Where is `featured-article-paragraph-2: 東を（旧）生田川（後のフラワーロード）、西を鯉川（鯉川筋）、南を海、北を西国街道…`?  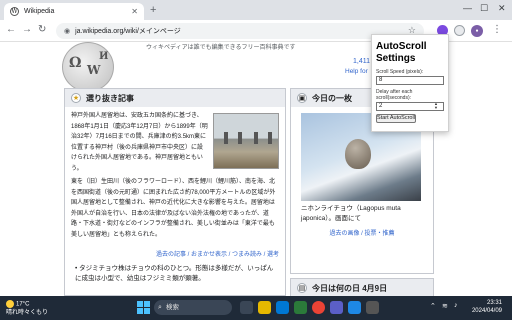
featured-article-paragraph-2: 東を（旧）生田川（後のフラワーロード）、西を鯉川（鯉川筋）、南を海、北を西国街道… is located at coordinates (173, 208).